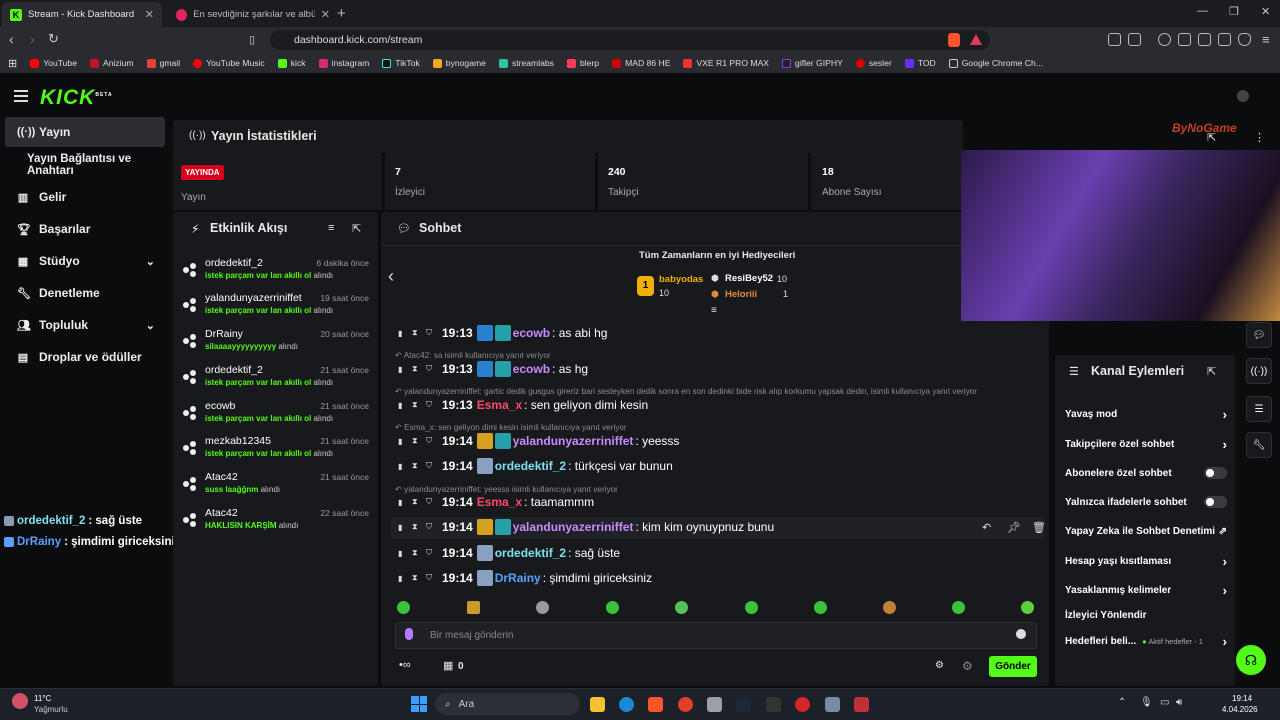 Image resolution: width=1280 pixels, height=720 pixels. Describe the element at coordinates (85, 325) in the screenshot. I see `sidebar-item-topluluk: 👥︎ Topluluk ⌄` at that location.